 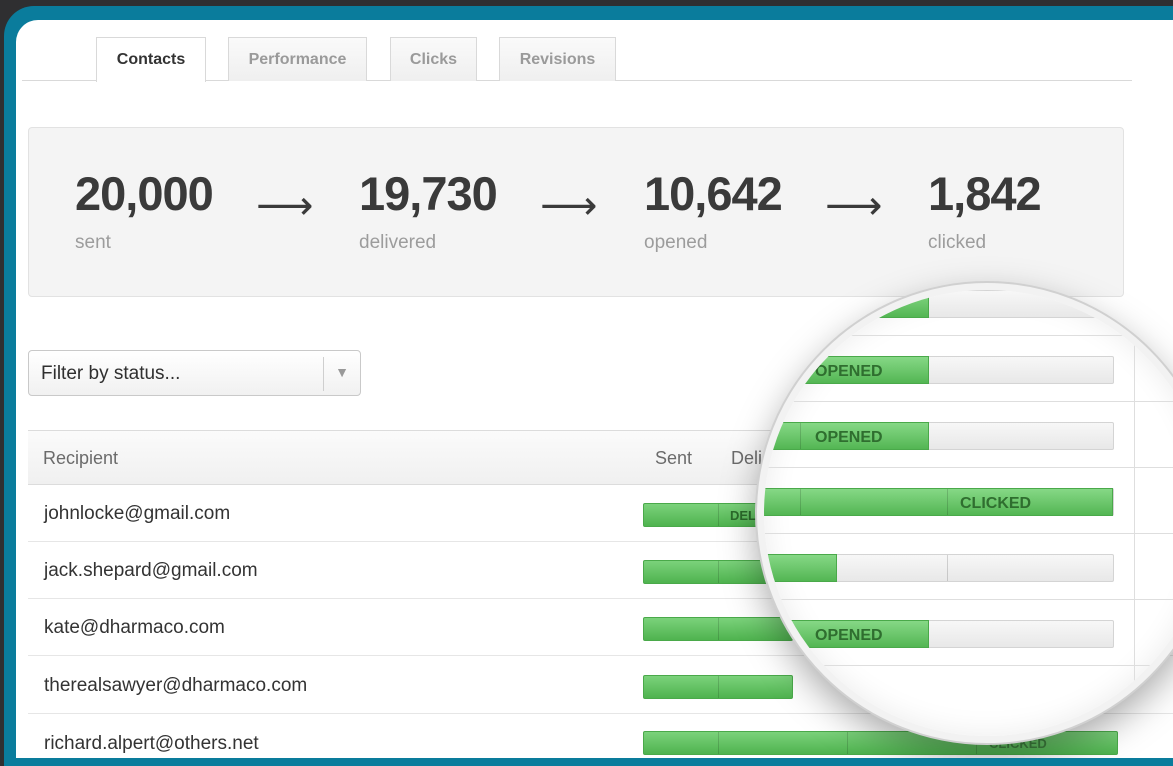 I want to click on tab-performance: Performance, so click(x=297, y=59).